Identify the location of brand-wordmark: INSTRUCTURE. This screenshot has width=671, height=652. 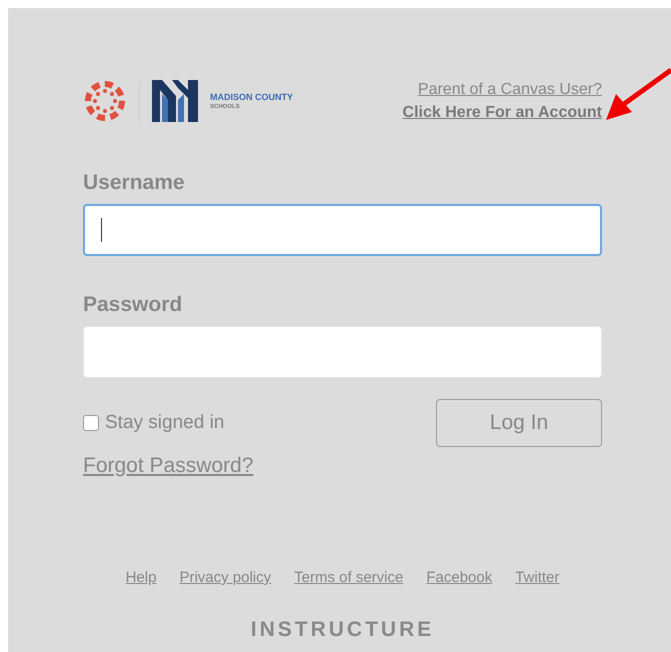
(342, 629).